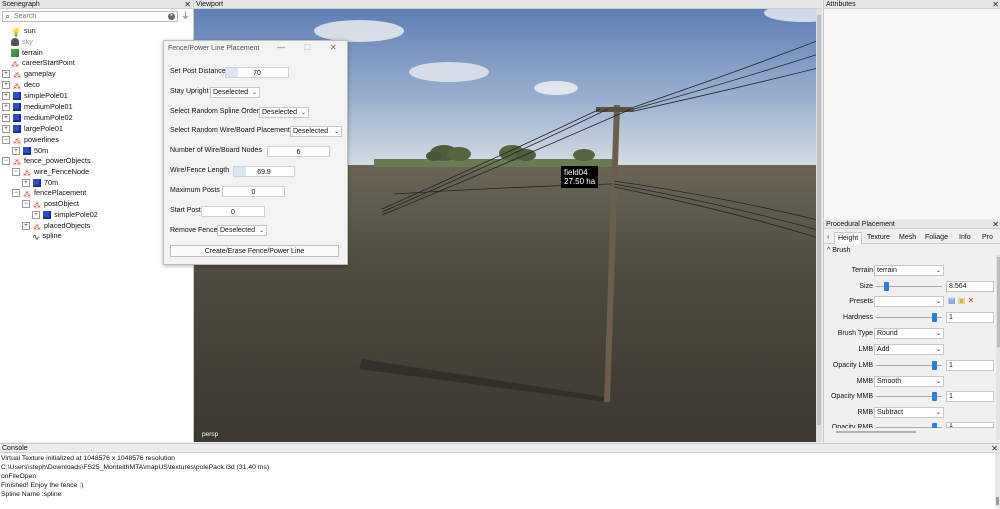 The image size is (1000, 509). I want to click on wire-fence-length-input: 69.9, so click(264, 171).